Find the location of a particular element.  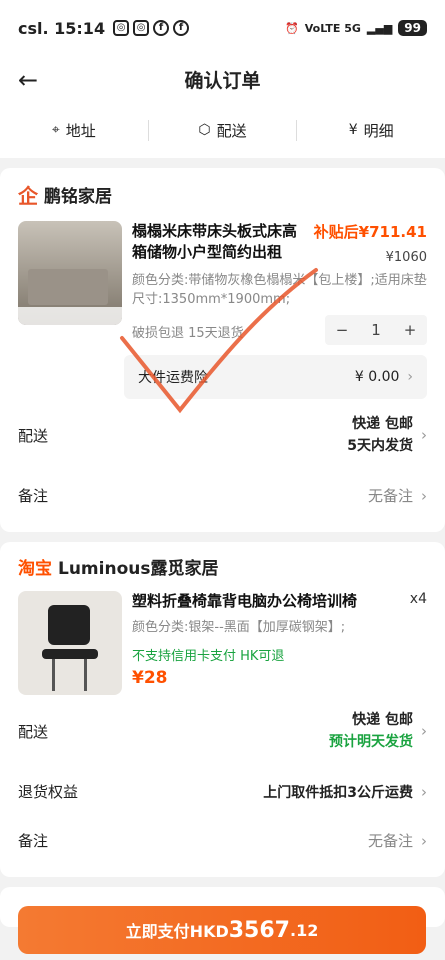

status-bar: csl. 15:14 ◎ ◎ f f ⏰ VoLTE 5G ▂▄▆ 99 is located at coordinates (222, 28).